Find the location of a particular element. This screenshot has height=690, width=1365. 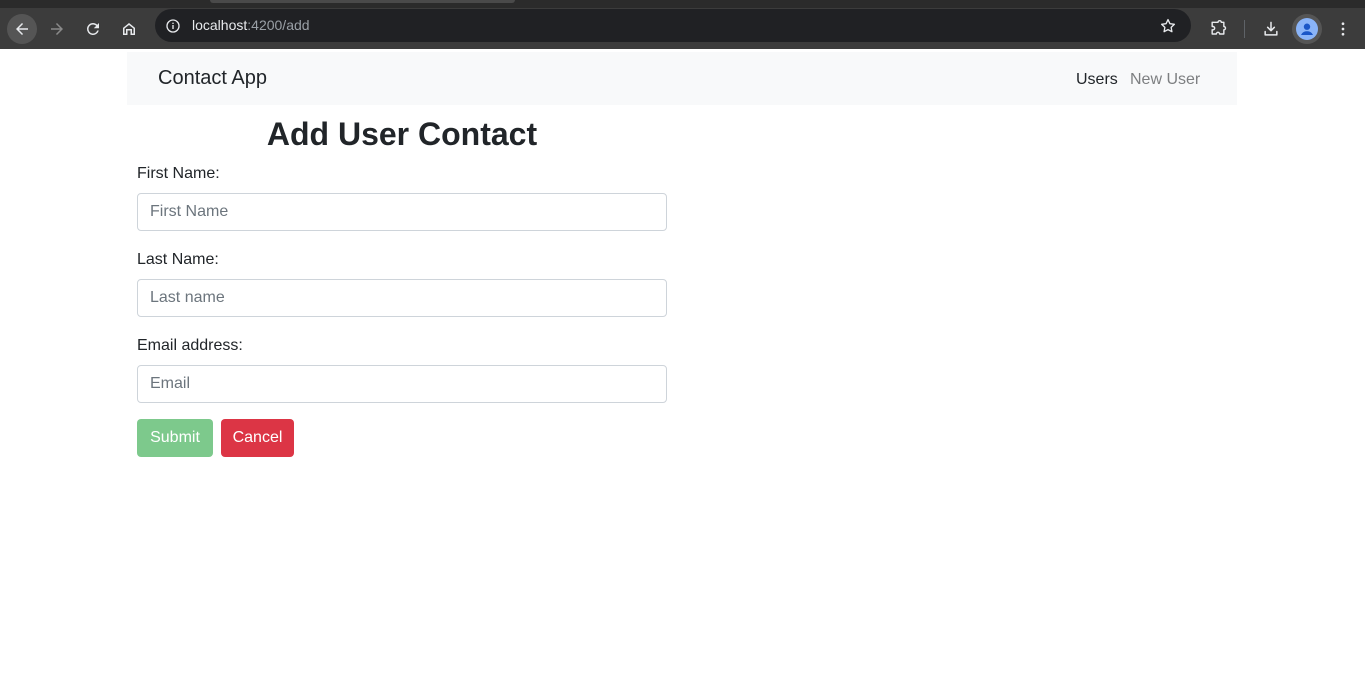

arrow-left-icon is located at coordinates (22, 29).